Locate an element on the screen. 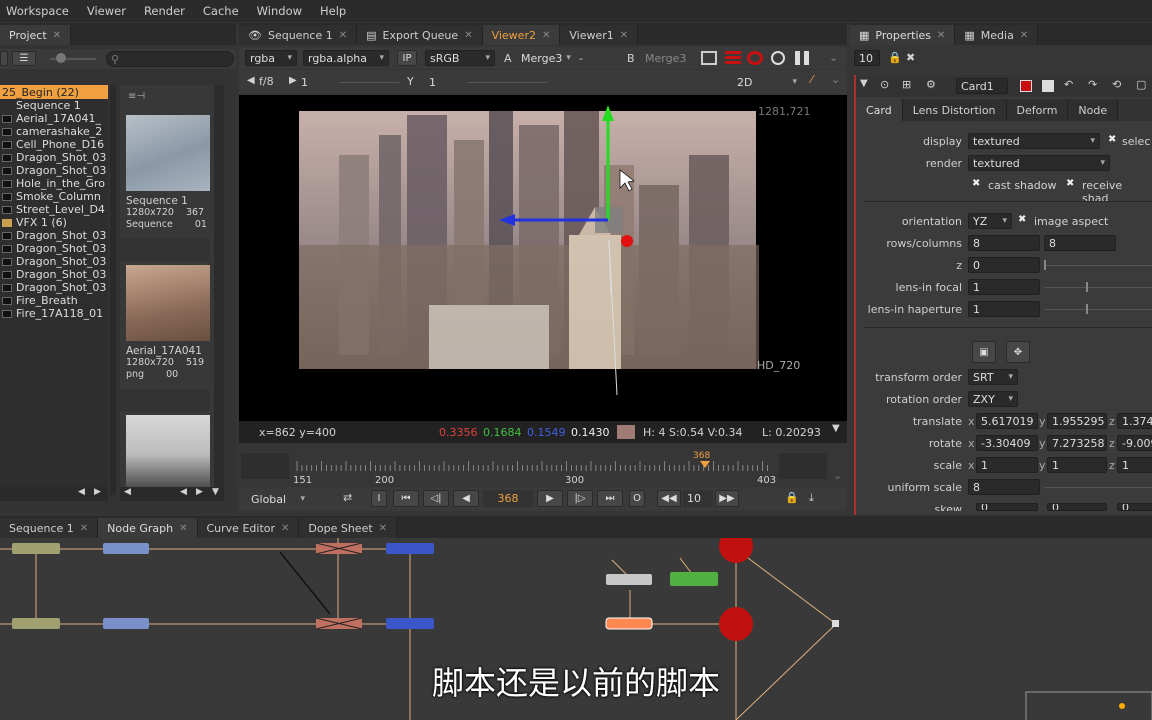 This screenshot has width=1152, height=720. gamma-field: 1 is located at coordinates (445, 82).